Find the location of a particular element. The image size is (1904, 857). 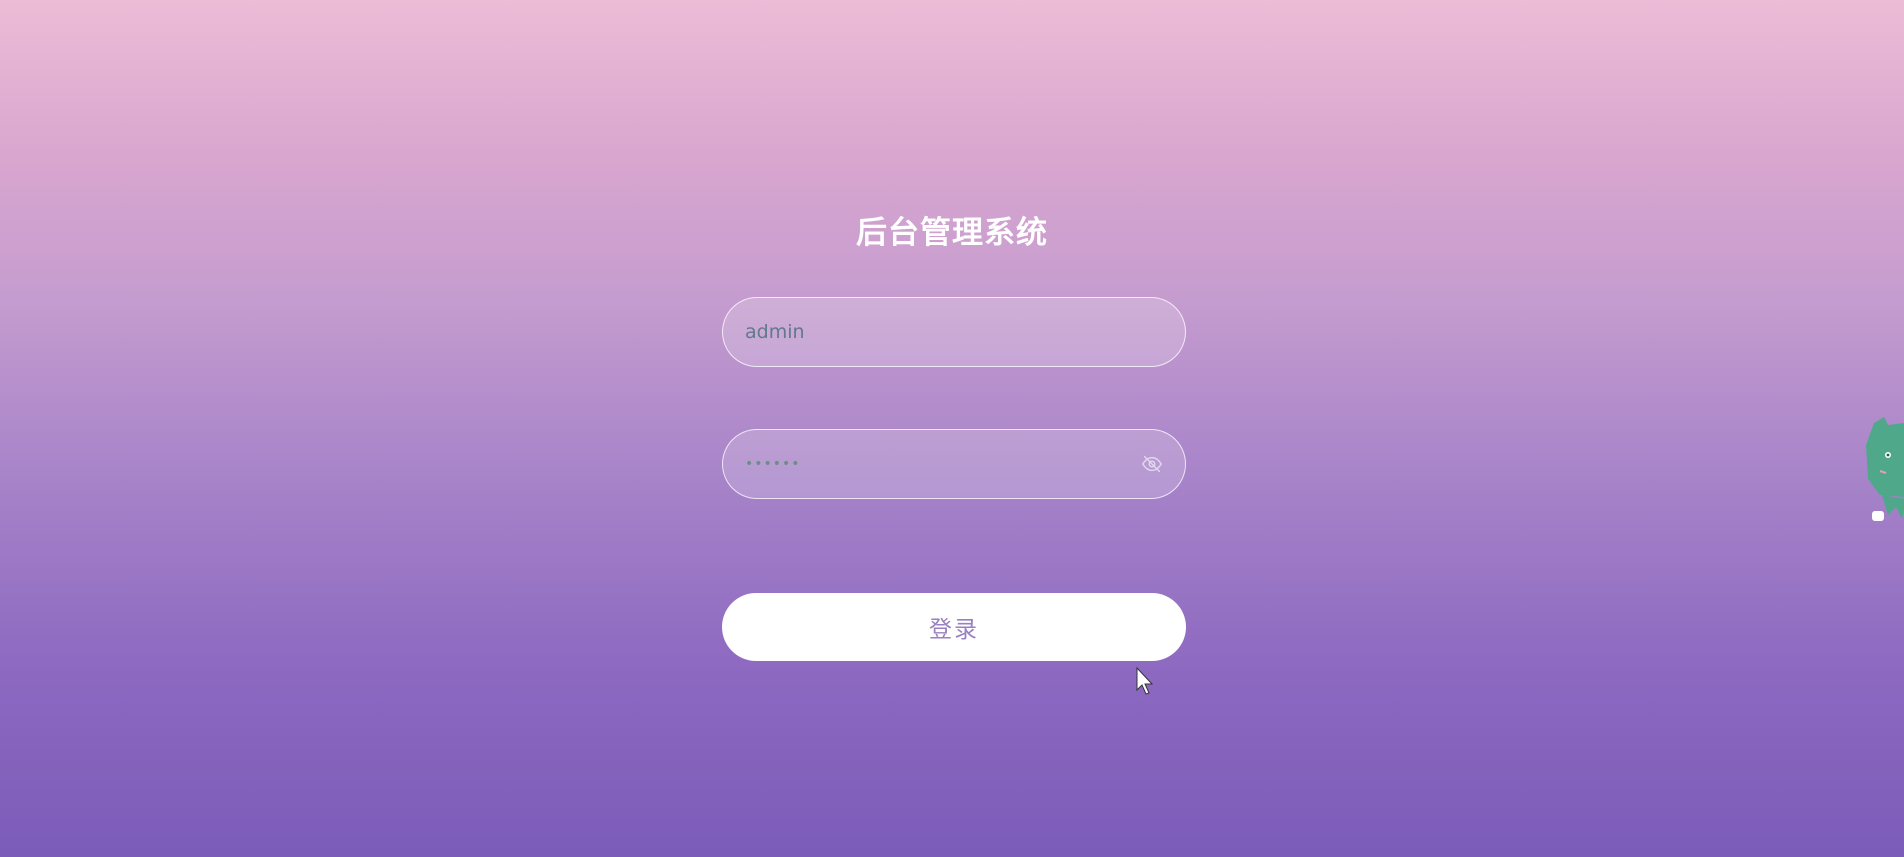

cat-mascot-icon is located at coordinates (1885, 471).